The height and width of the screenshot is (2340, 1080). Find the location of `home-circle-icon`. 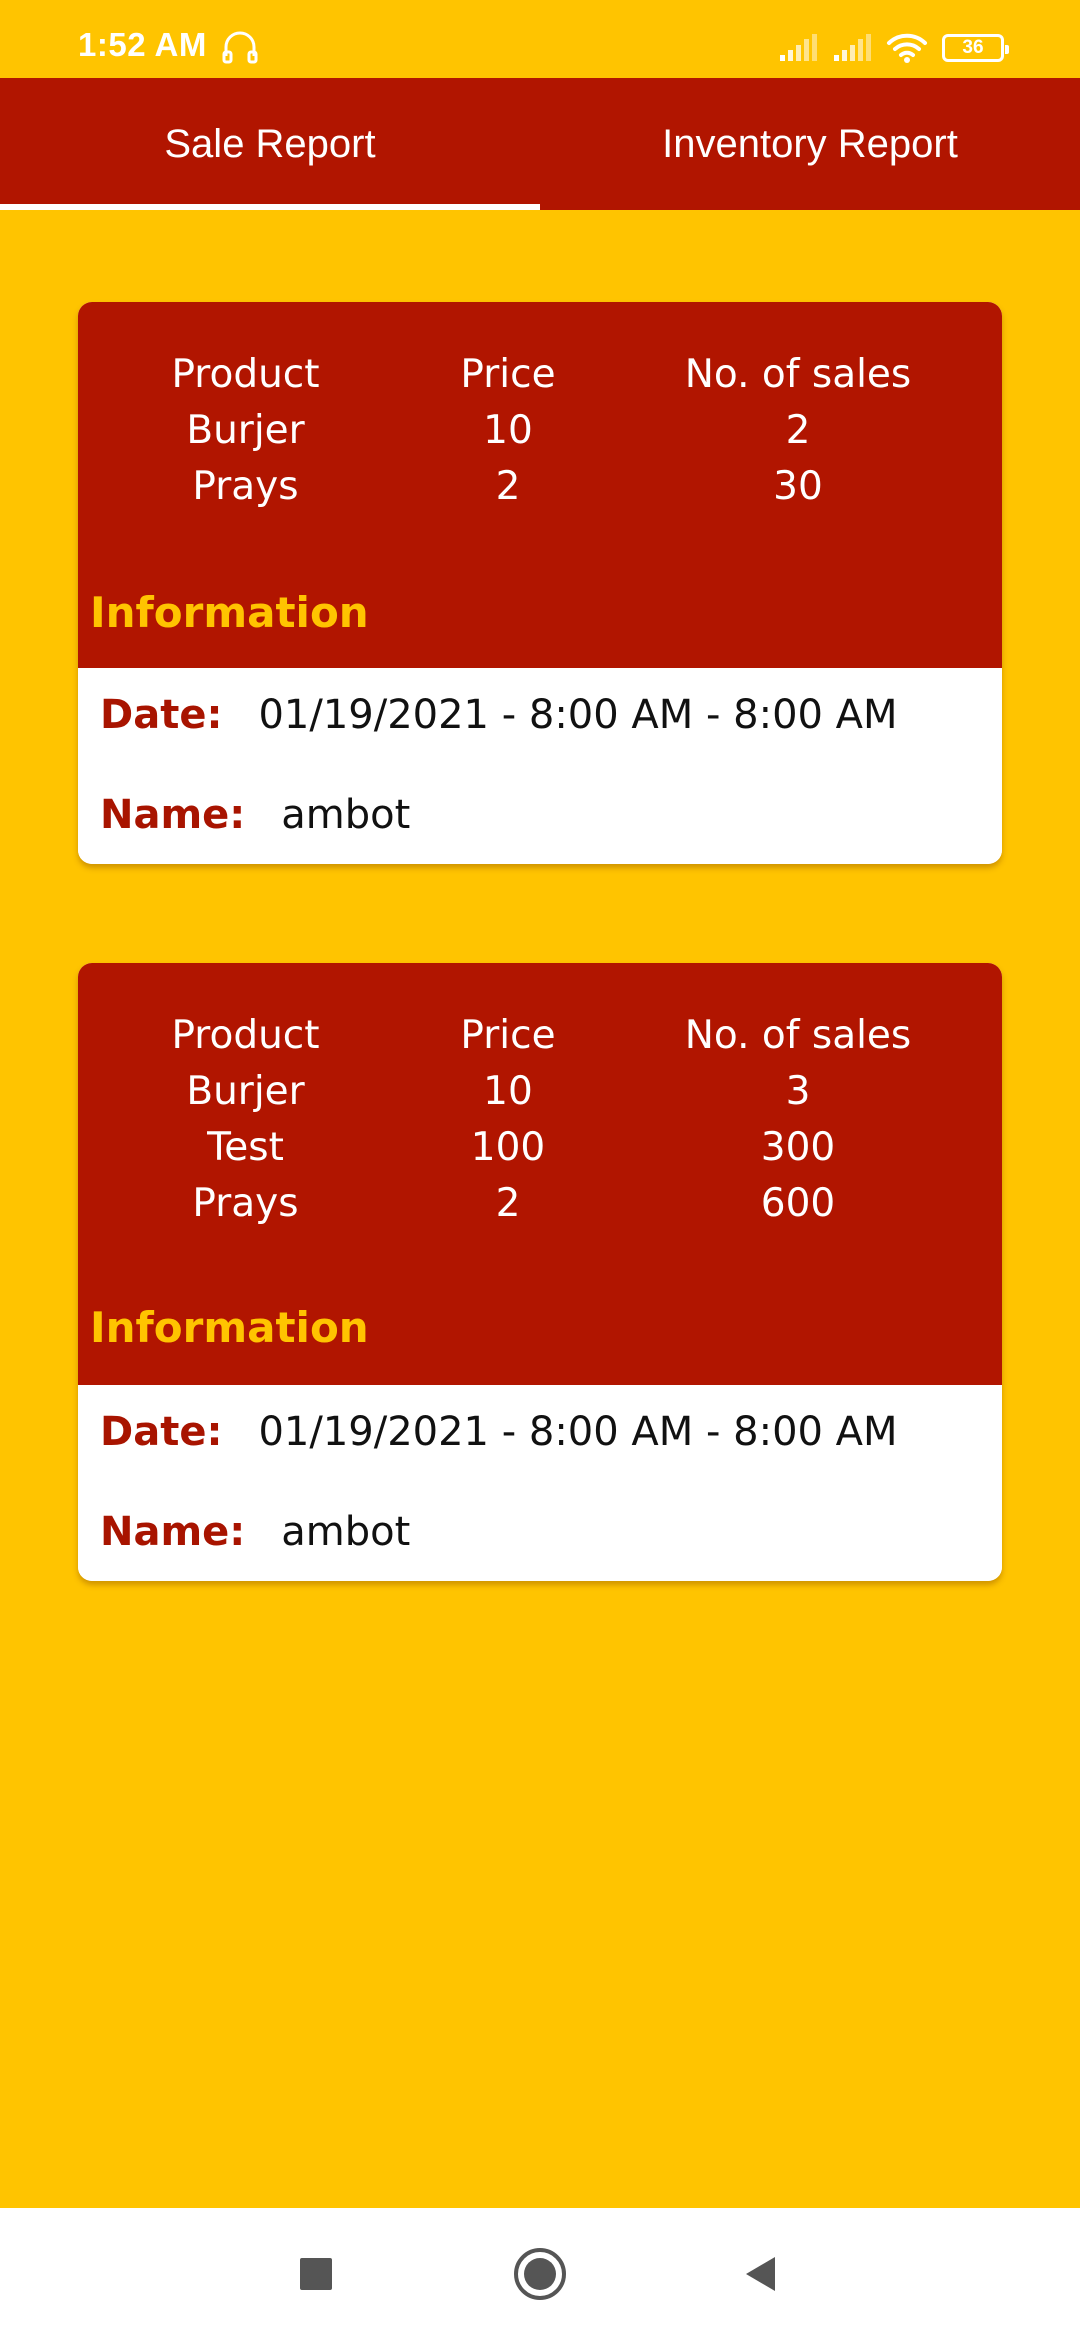

home-circle-icon is located at coordinates (540, 2274).